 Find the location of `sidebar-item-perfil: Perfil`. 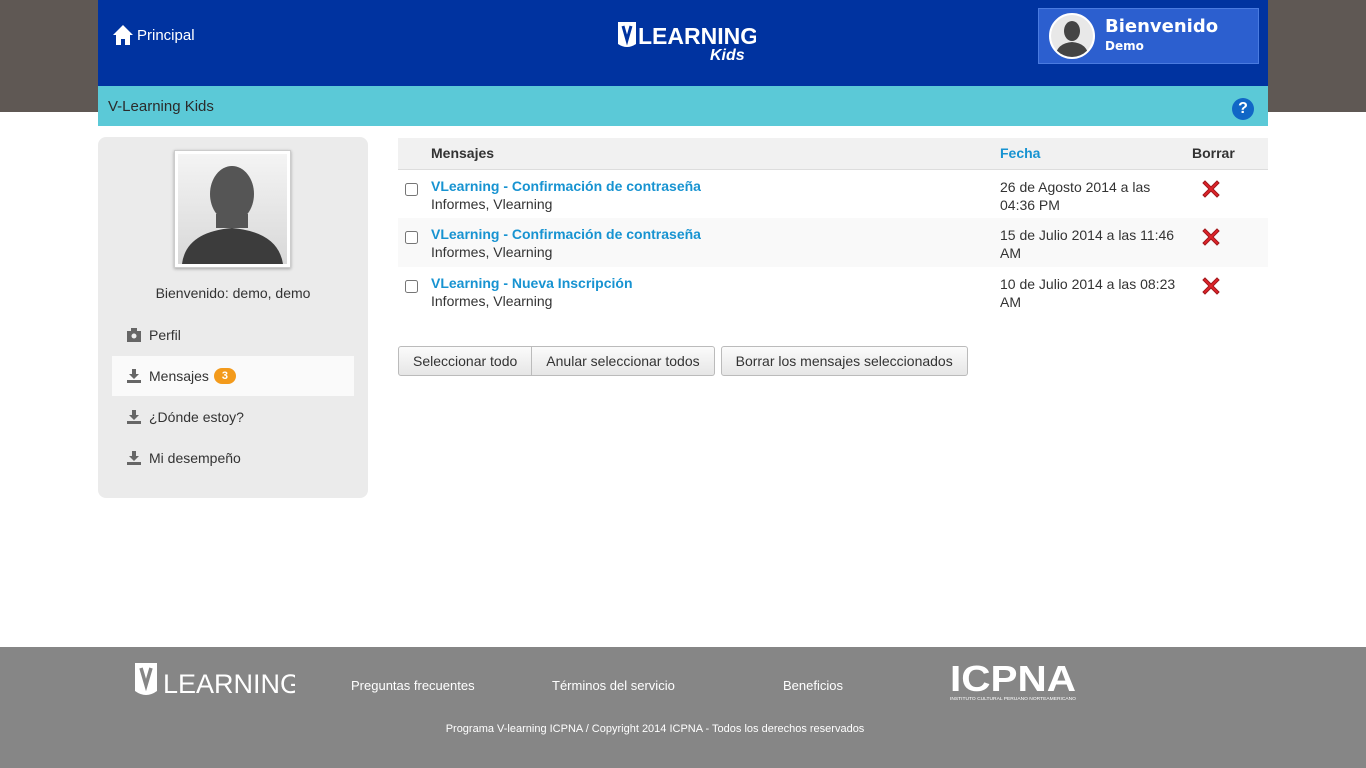

sidebar-item-perfil: Perfil is located at coordinates (233, 335).